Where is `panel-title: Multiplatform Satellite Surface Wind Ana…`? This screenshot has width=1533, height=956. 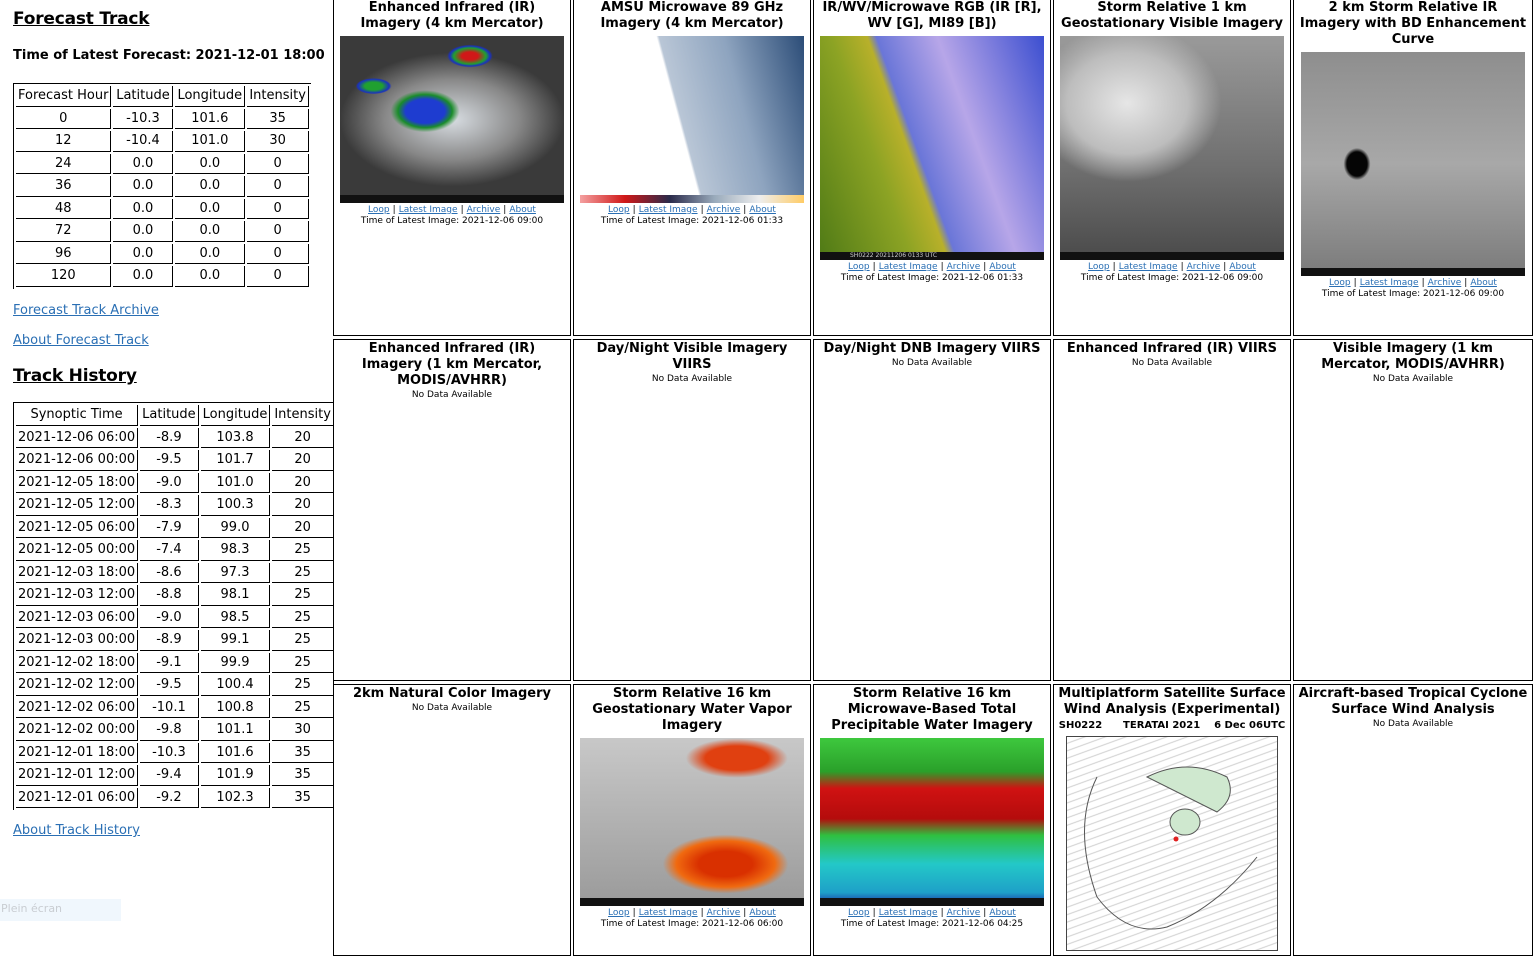
panel-title: Multiplatform Satellite Surface Wind Ana… is located at coordinates (1172, 701).